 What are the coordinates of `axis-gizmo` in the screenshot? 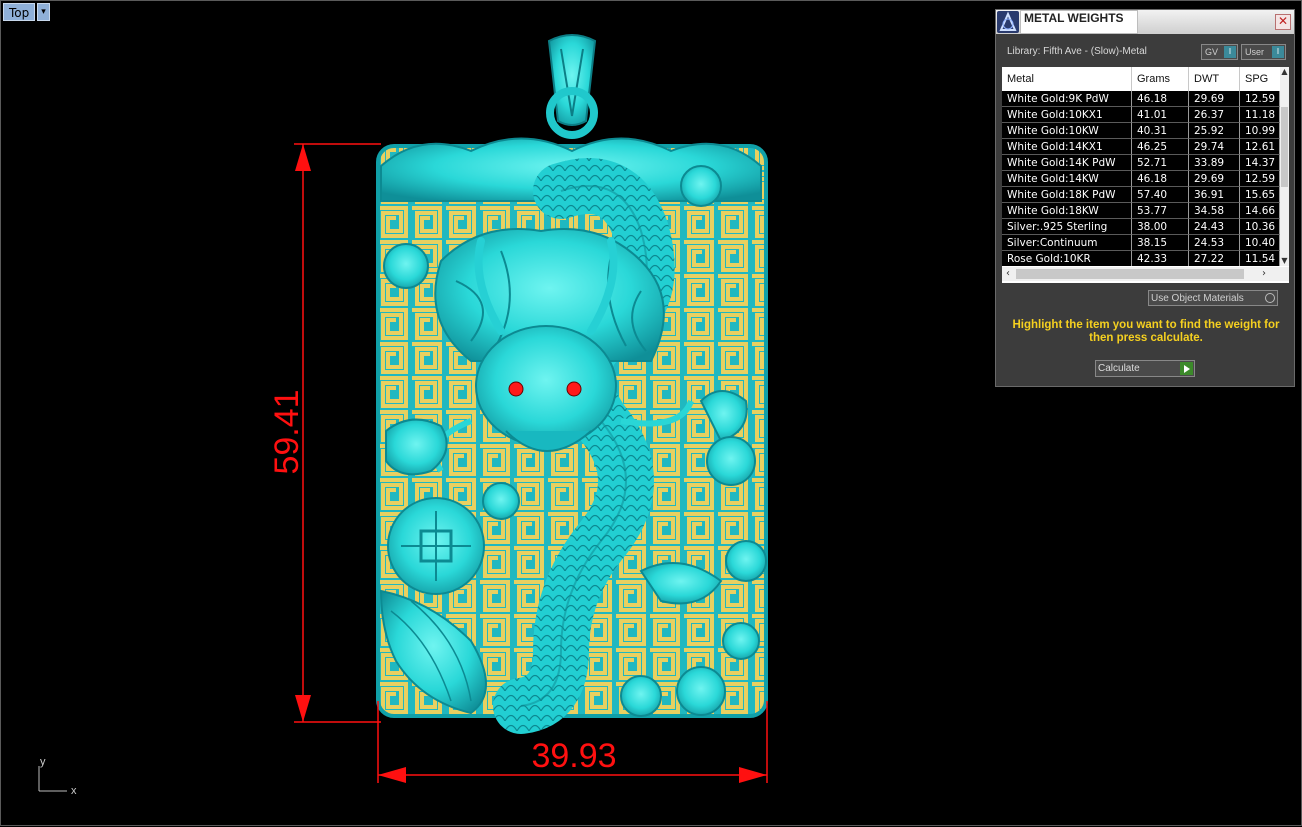 It's located at (52, 779).